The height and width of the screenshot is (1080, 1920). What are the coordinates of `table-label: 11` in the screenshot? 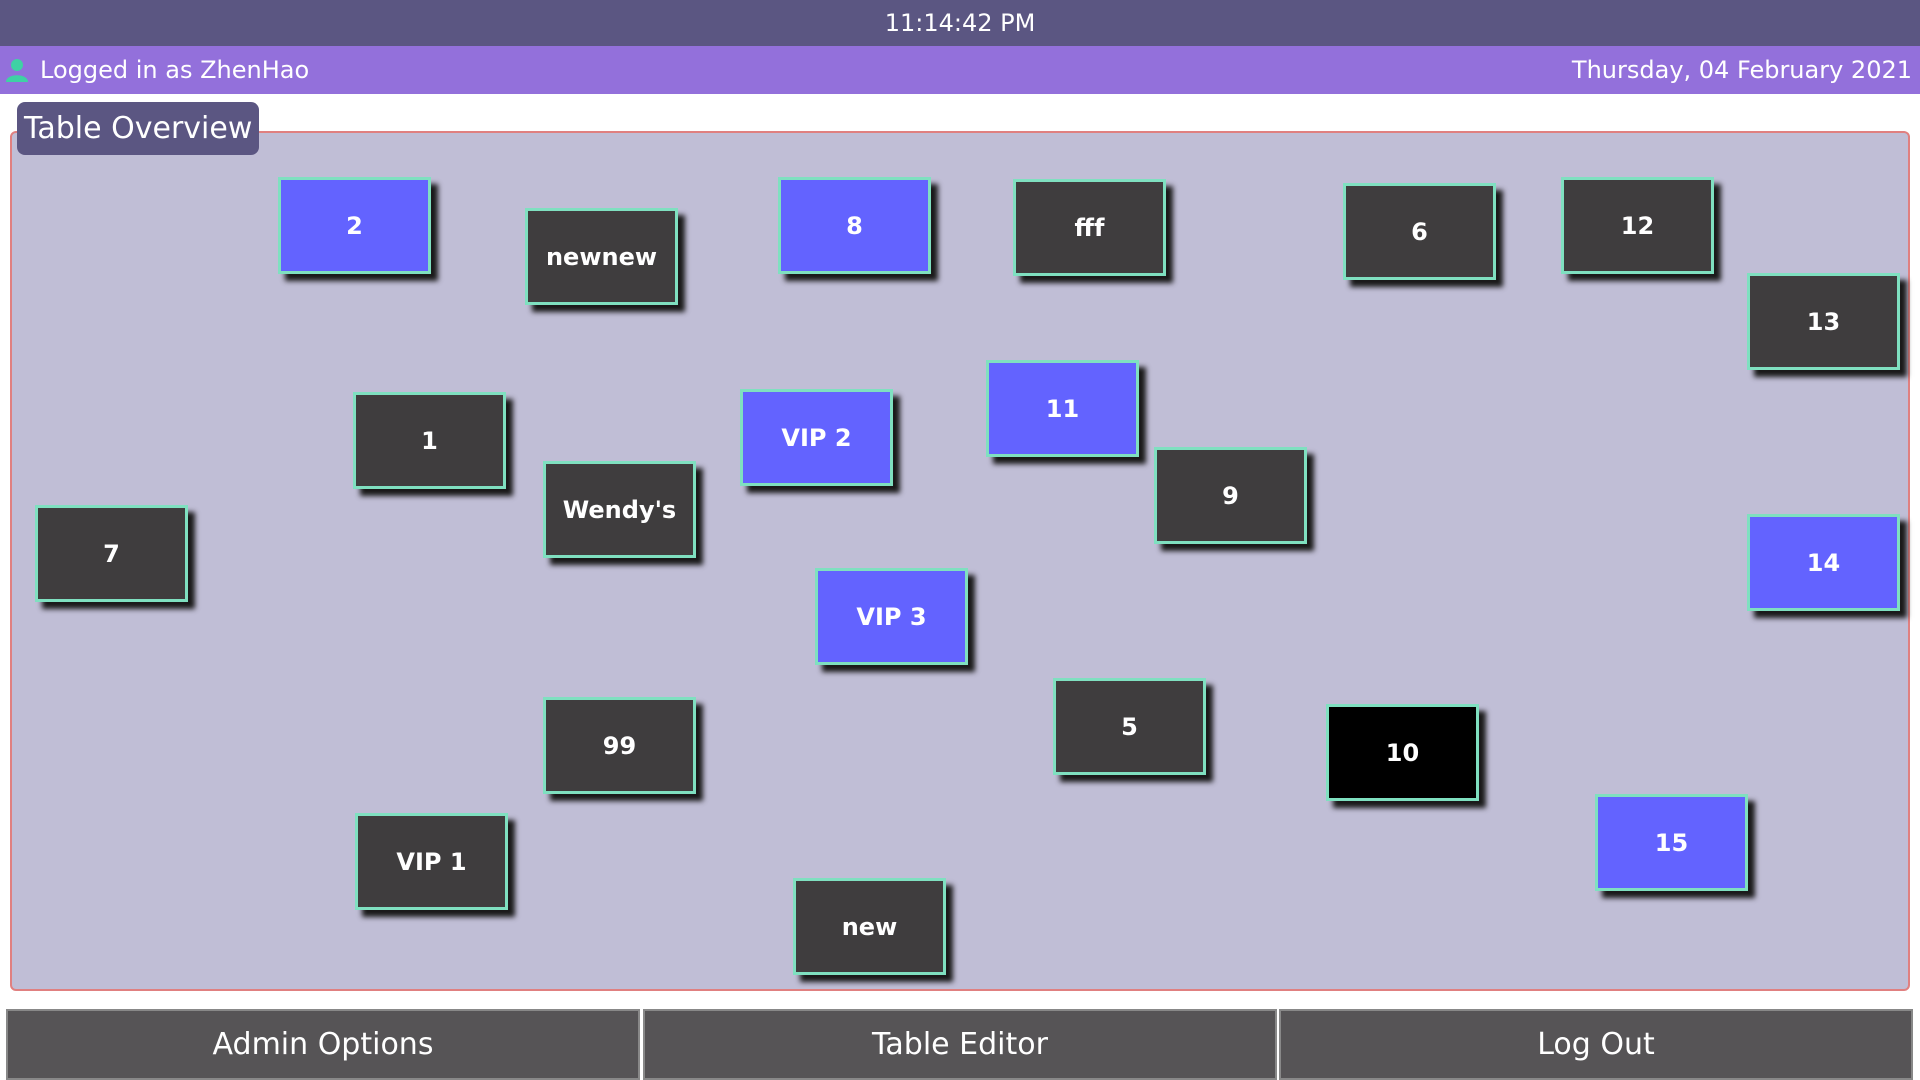 It's located at (1062, 408).